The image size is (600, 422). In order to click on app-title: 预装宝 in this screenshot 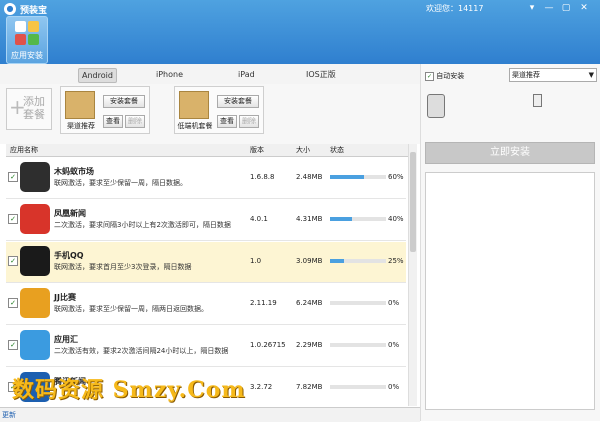, I will do `click(34, 11)`.